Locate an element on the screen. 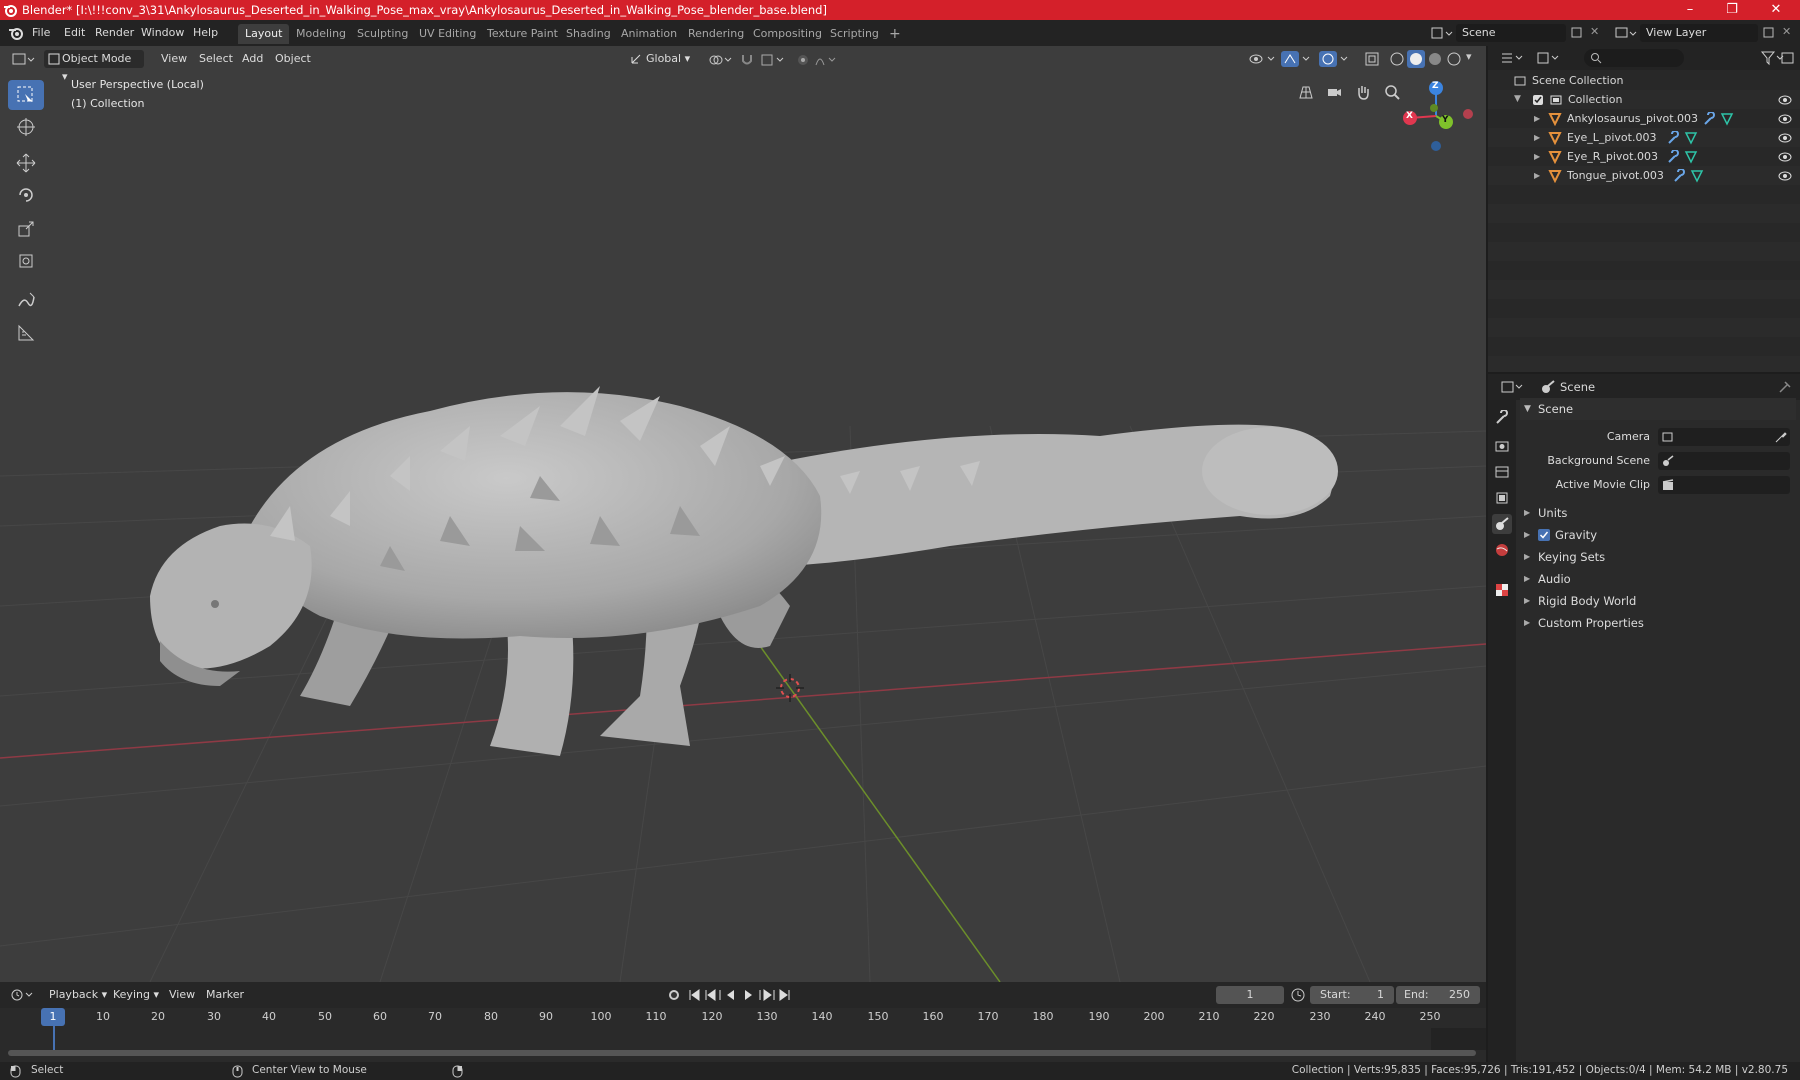  maximize-button: ❐ is located at coordinates (1732, 10).